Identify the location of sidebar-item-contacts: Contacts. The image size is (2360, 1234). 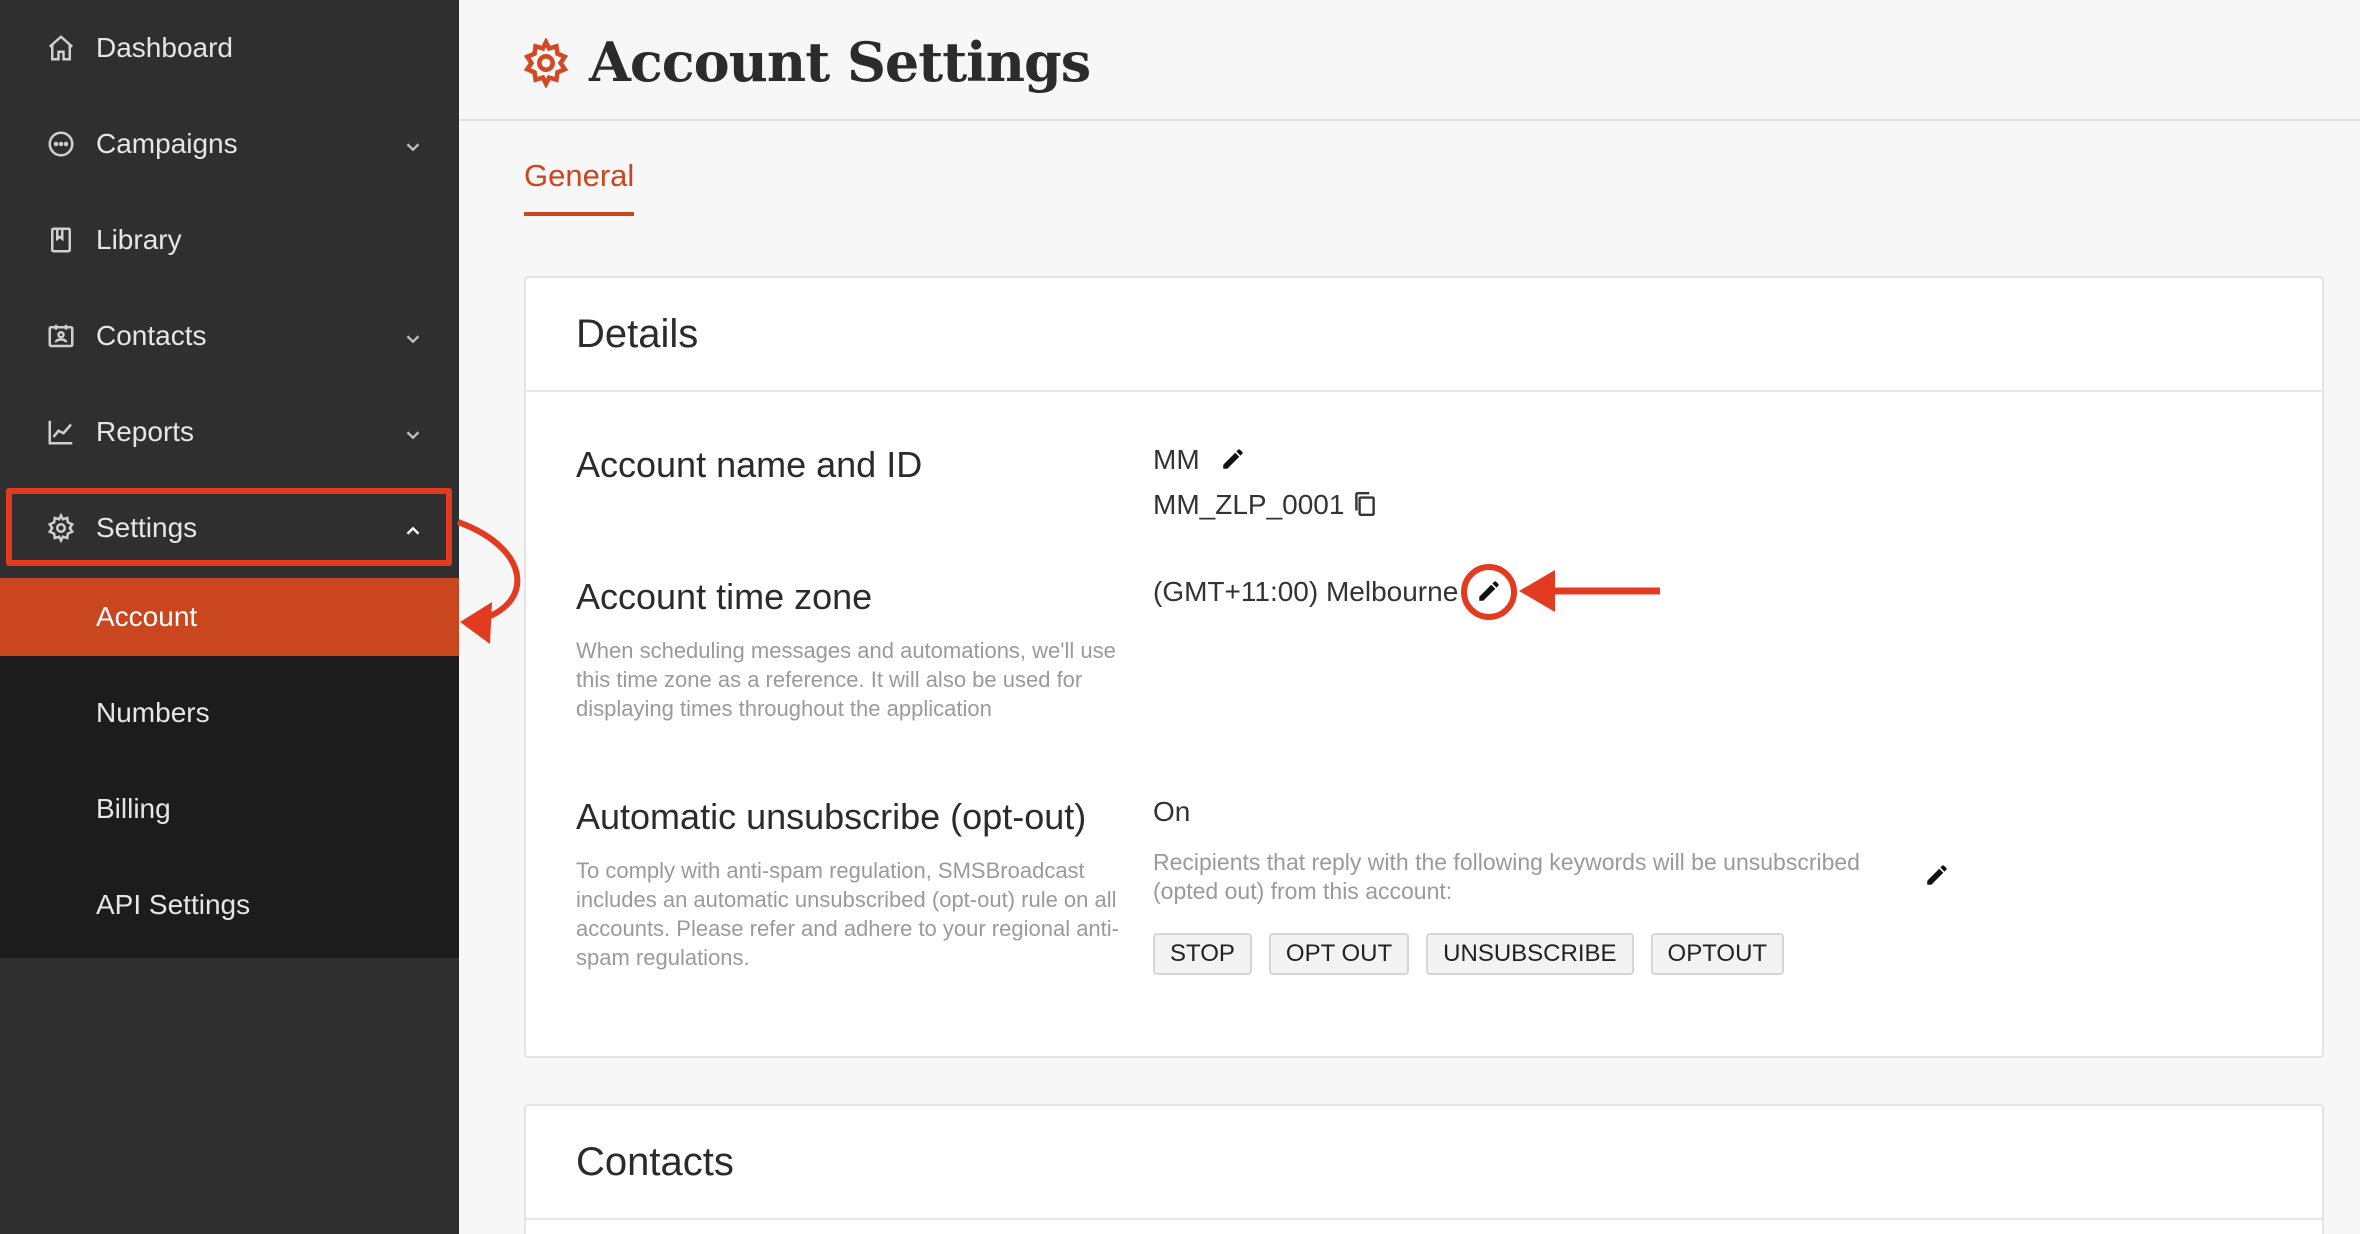
(229, 336).